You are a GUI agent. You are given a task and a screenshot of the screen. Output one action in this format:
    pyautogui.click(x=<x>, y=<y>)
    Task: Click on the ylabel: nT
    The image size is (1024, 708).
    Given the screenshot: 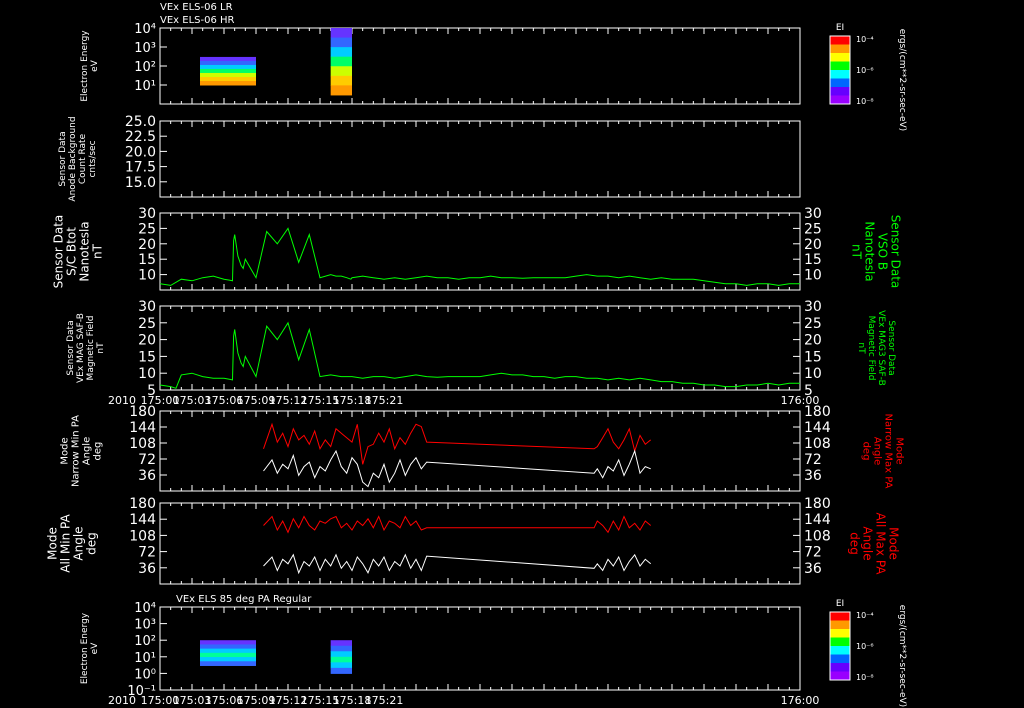 What is the action you would take?
    pyautogui.click(x=98, y=251)
    